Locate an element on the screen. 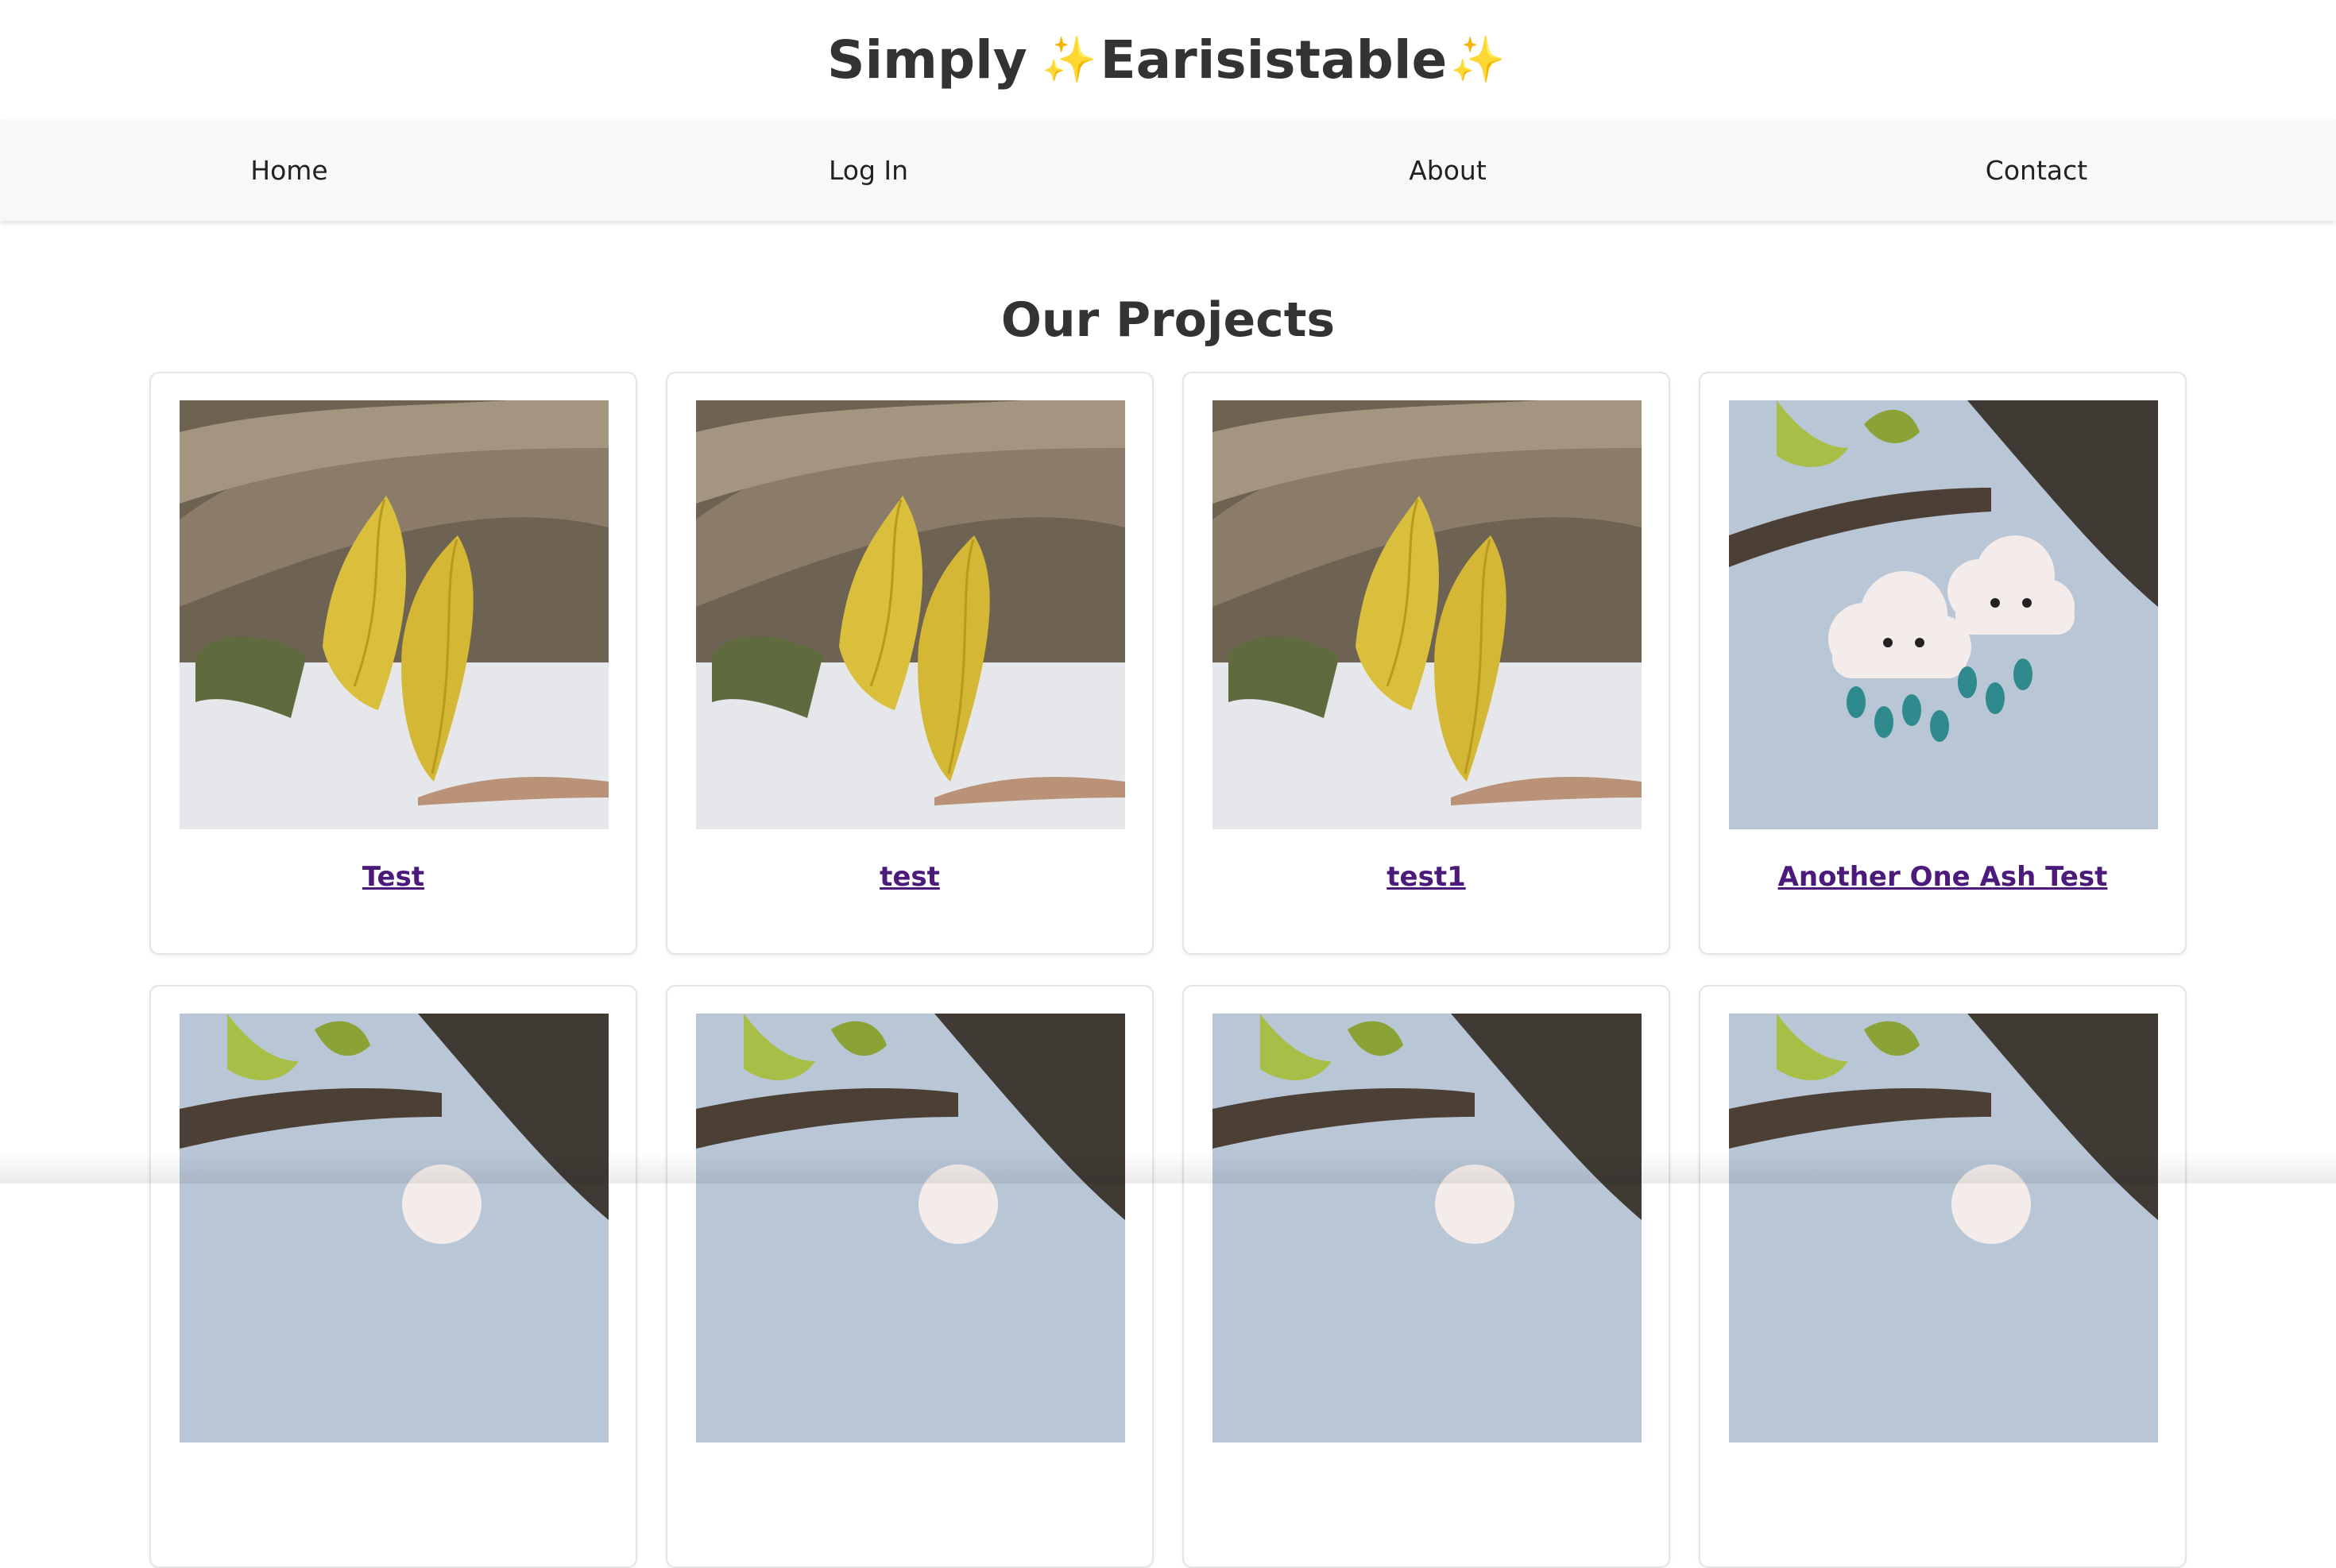 Image resolution: width=2336 pixels, height=1568 pixels. viewport-bottom-shadow is located at coordinates (1168, 1168).